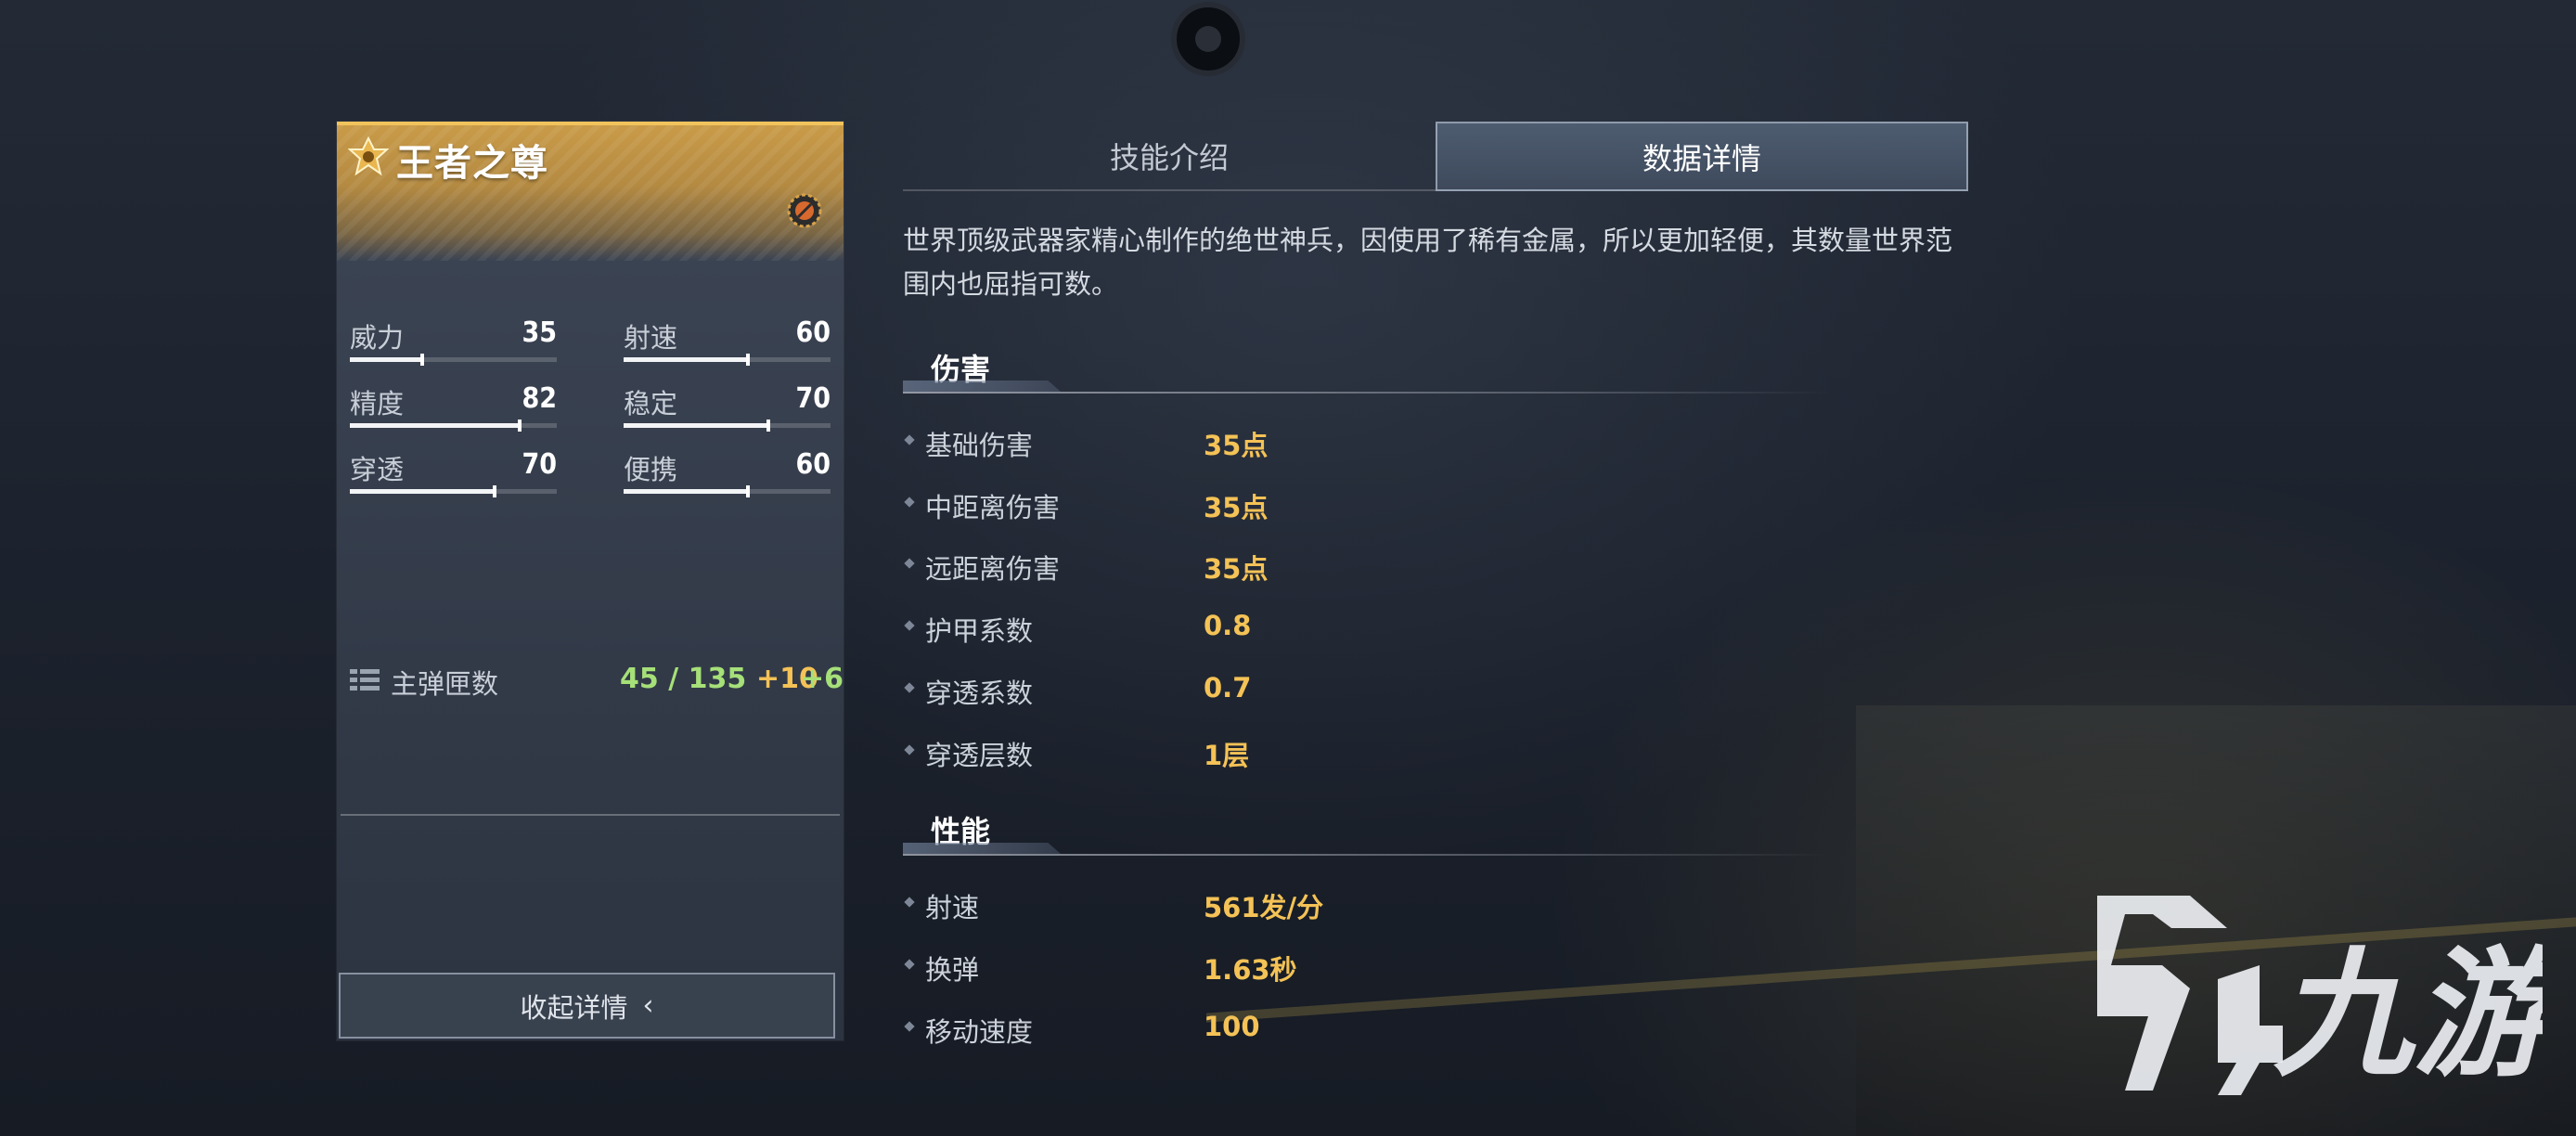  Describe the element at coordinates (651, 469) in the screenshot. I see `stat-label: 便携` at that location.